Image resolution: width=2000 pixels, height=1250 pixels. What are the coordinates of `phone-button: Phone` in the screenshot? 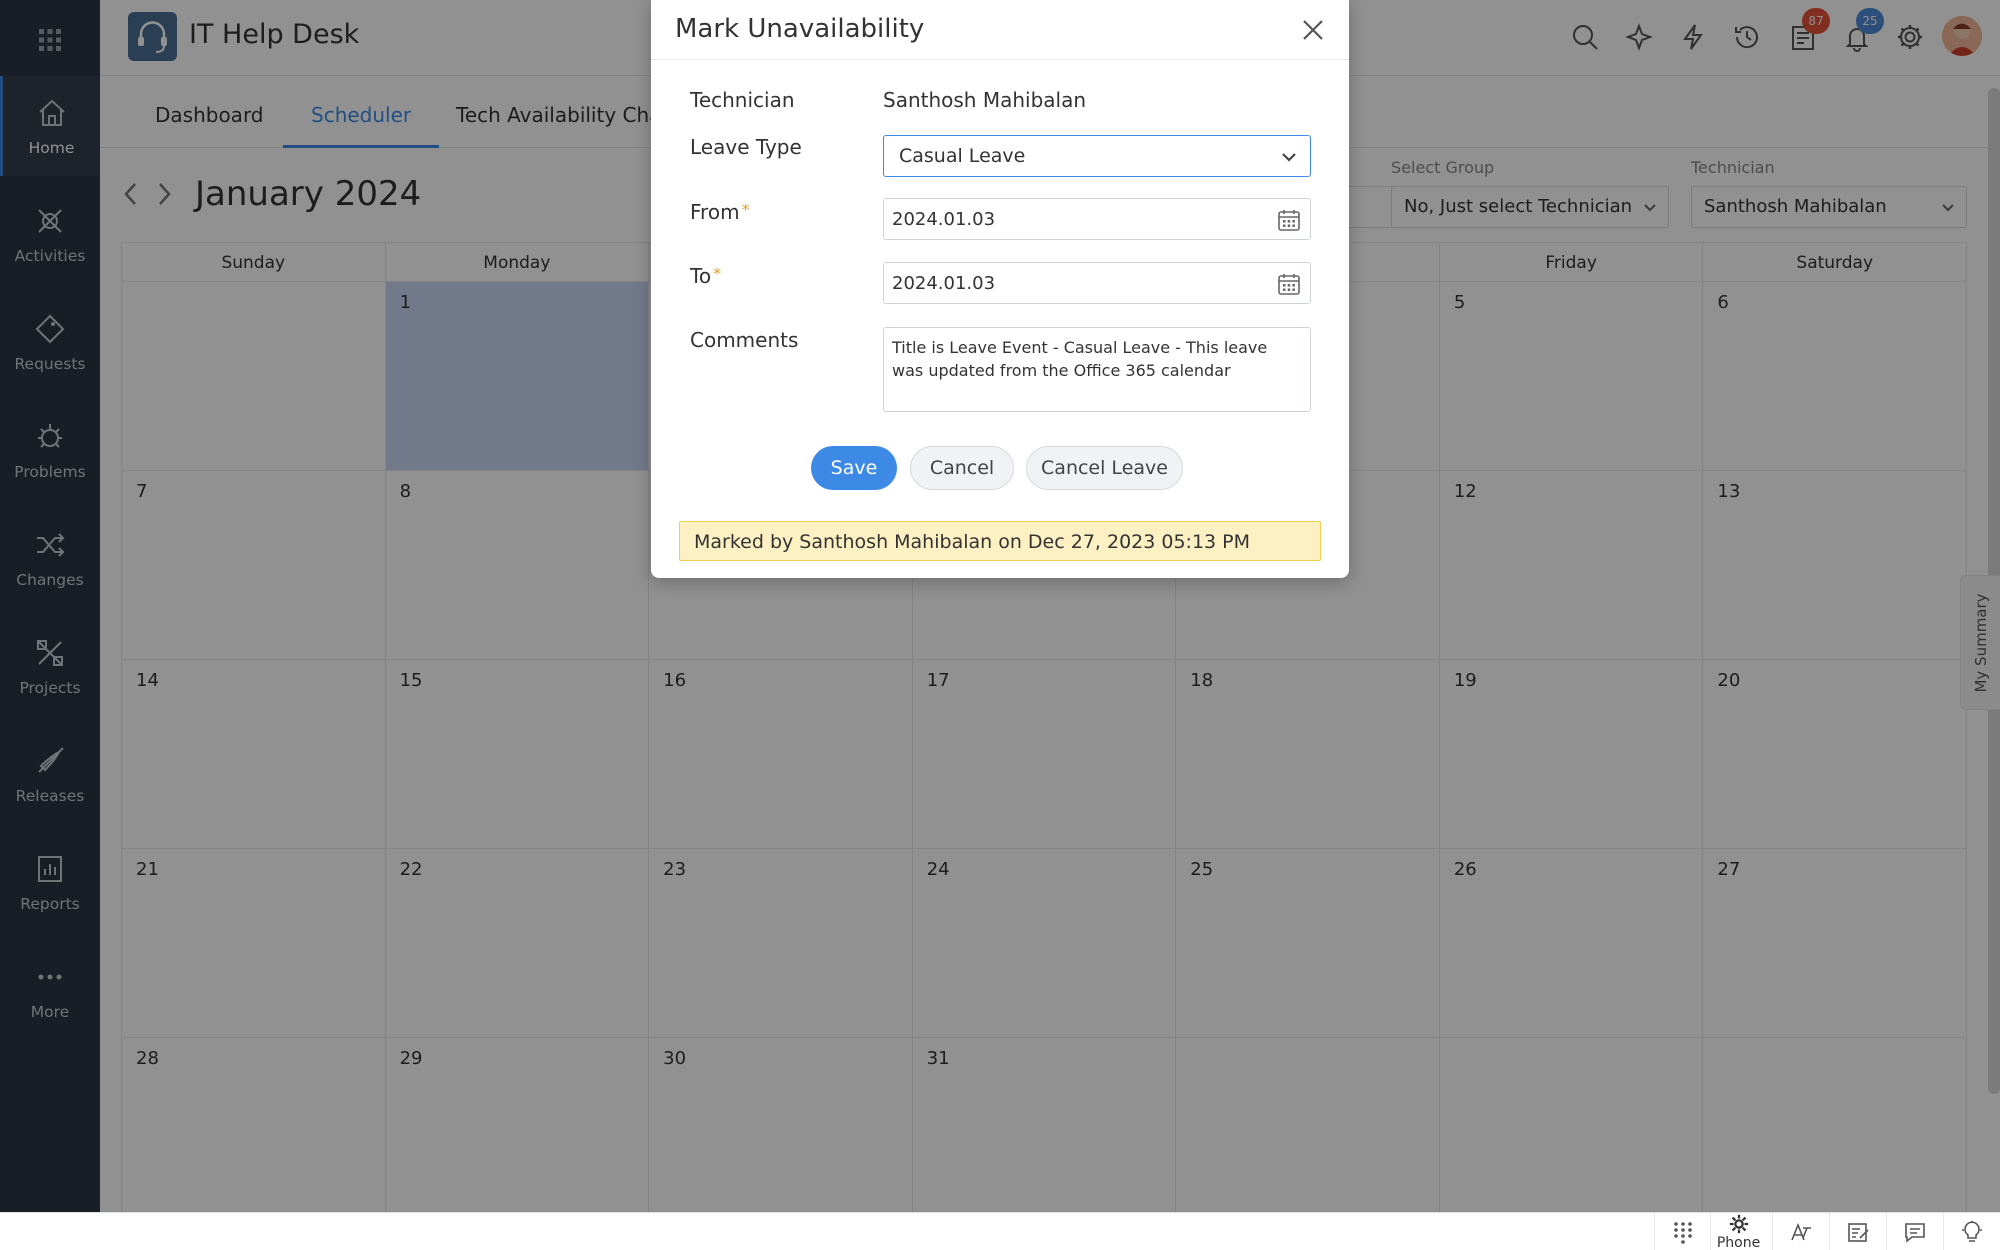 It's located at (1738, 1231).